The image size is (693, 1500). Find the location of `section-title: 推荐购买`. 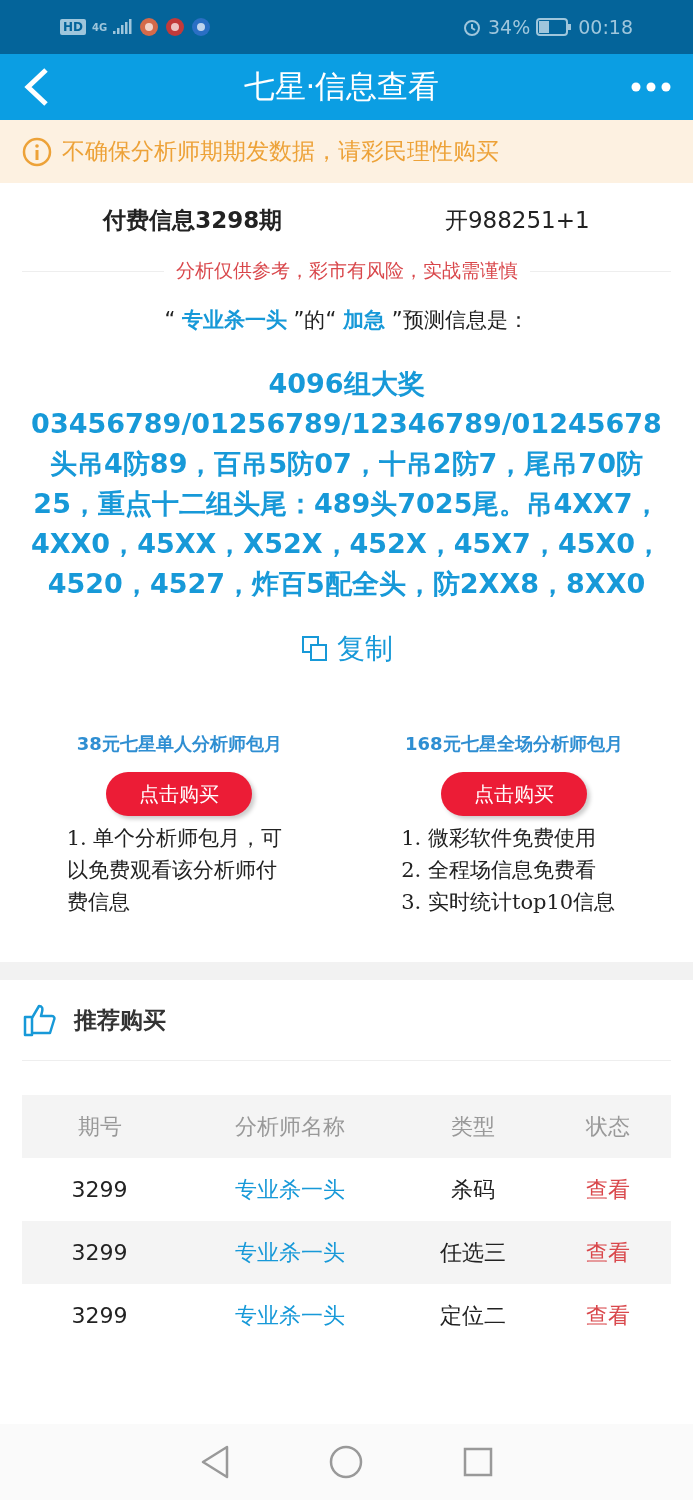

section-title: 推荐购买 is located at coordinates (120, 1020).